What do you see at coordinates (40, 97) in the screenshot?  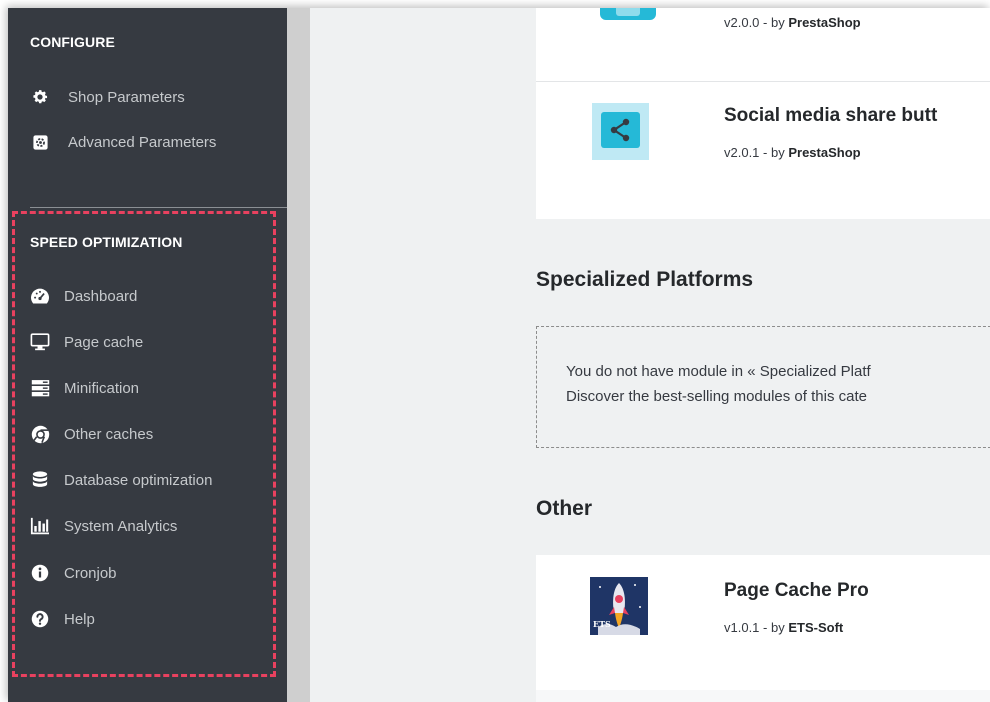 I see `gear-icon` at bounding box center [40, 97].